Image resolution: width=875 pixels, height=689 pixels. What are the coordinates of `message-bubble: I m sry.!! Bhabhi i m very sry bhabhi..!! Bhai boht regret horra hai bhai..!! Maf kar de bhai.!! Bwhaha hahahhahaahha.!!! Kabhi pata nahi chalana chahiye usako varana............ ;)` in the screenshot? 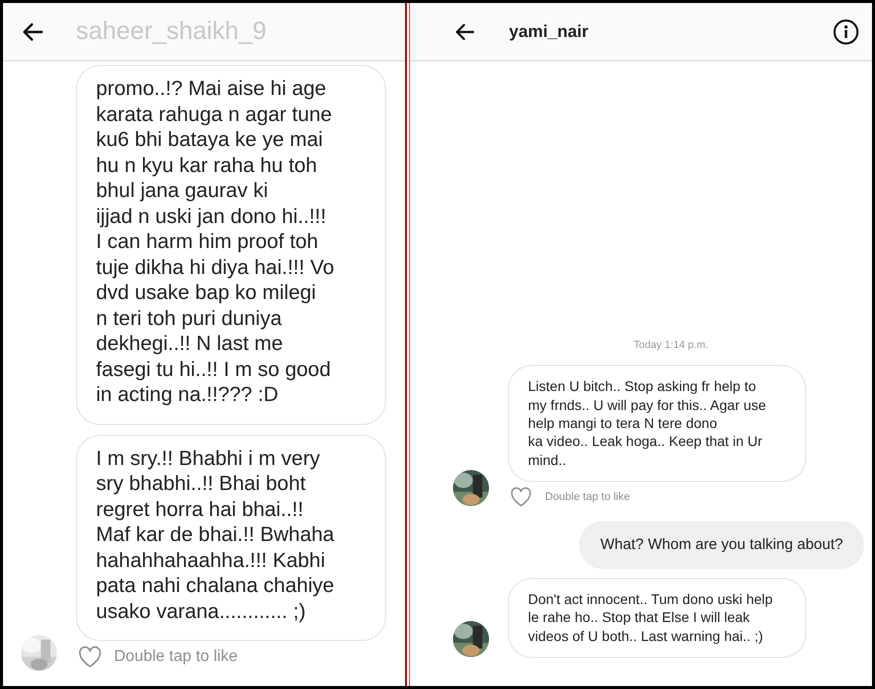 It's located at (231, 537).